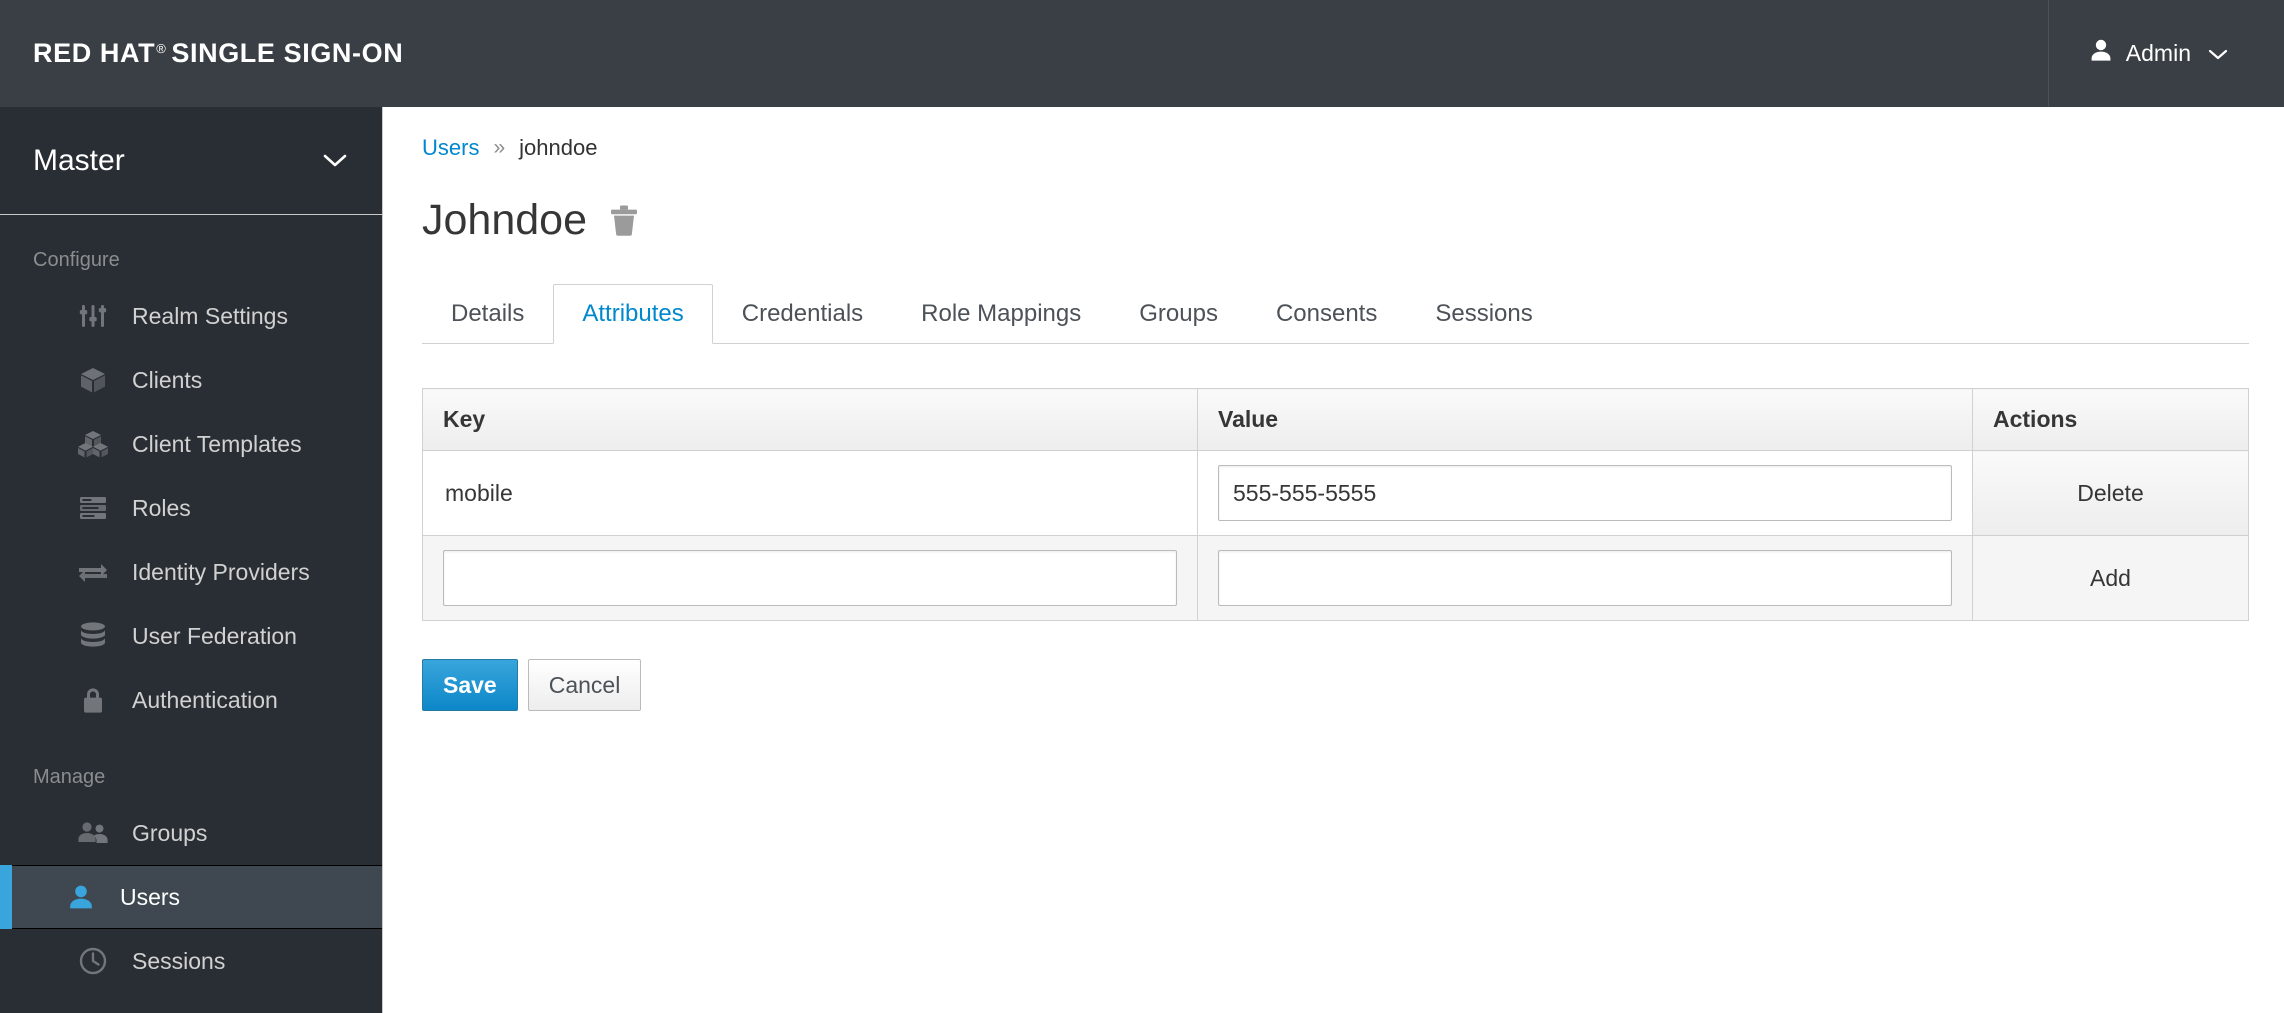  What do you see at coordinates (214, 635) in the screenshot?
I see `sidebar-item-label: User Federation` at bounding box center [214, 635].